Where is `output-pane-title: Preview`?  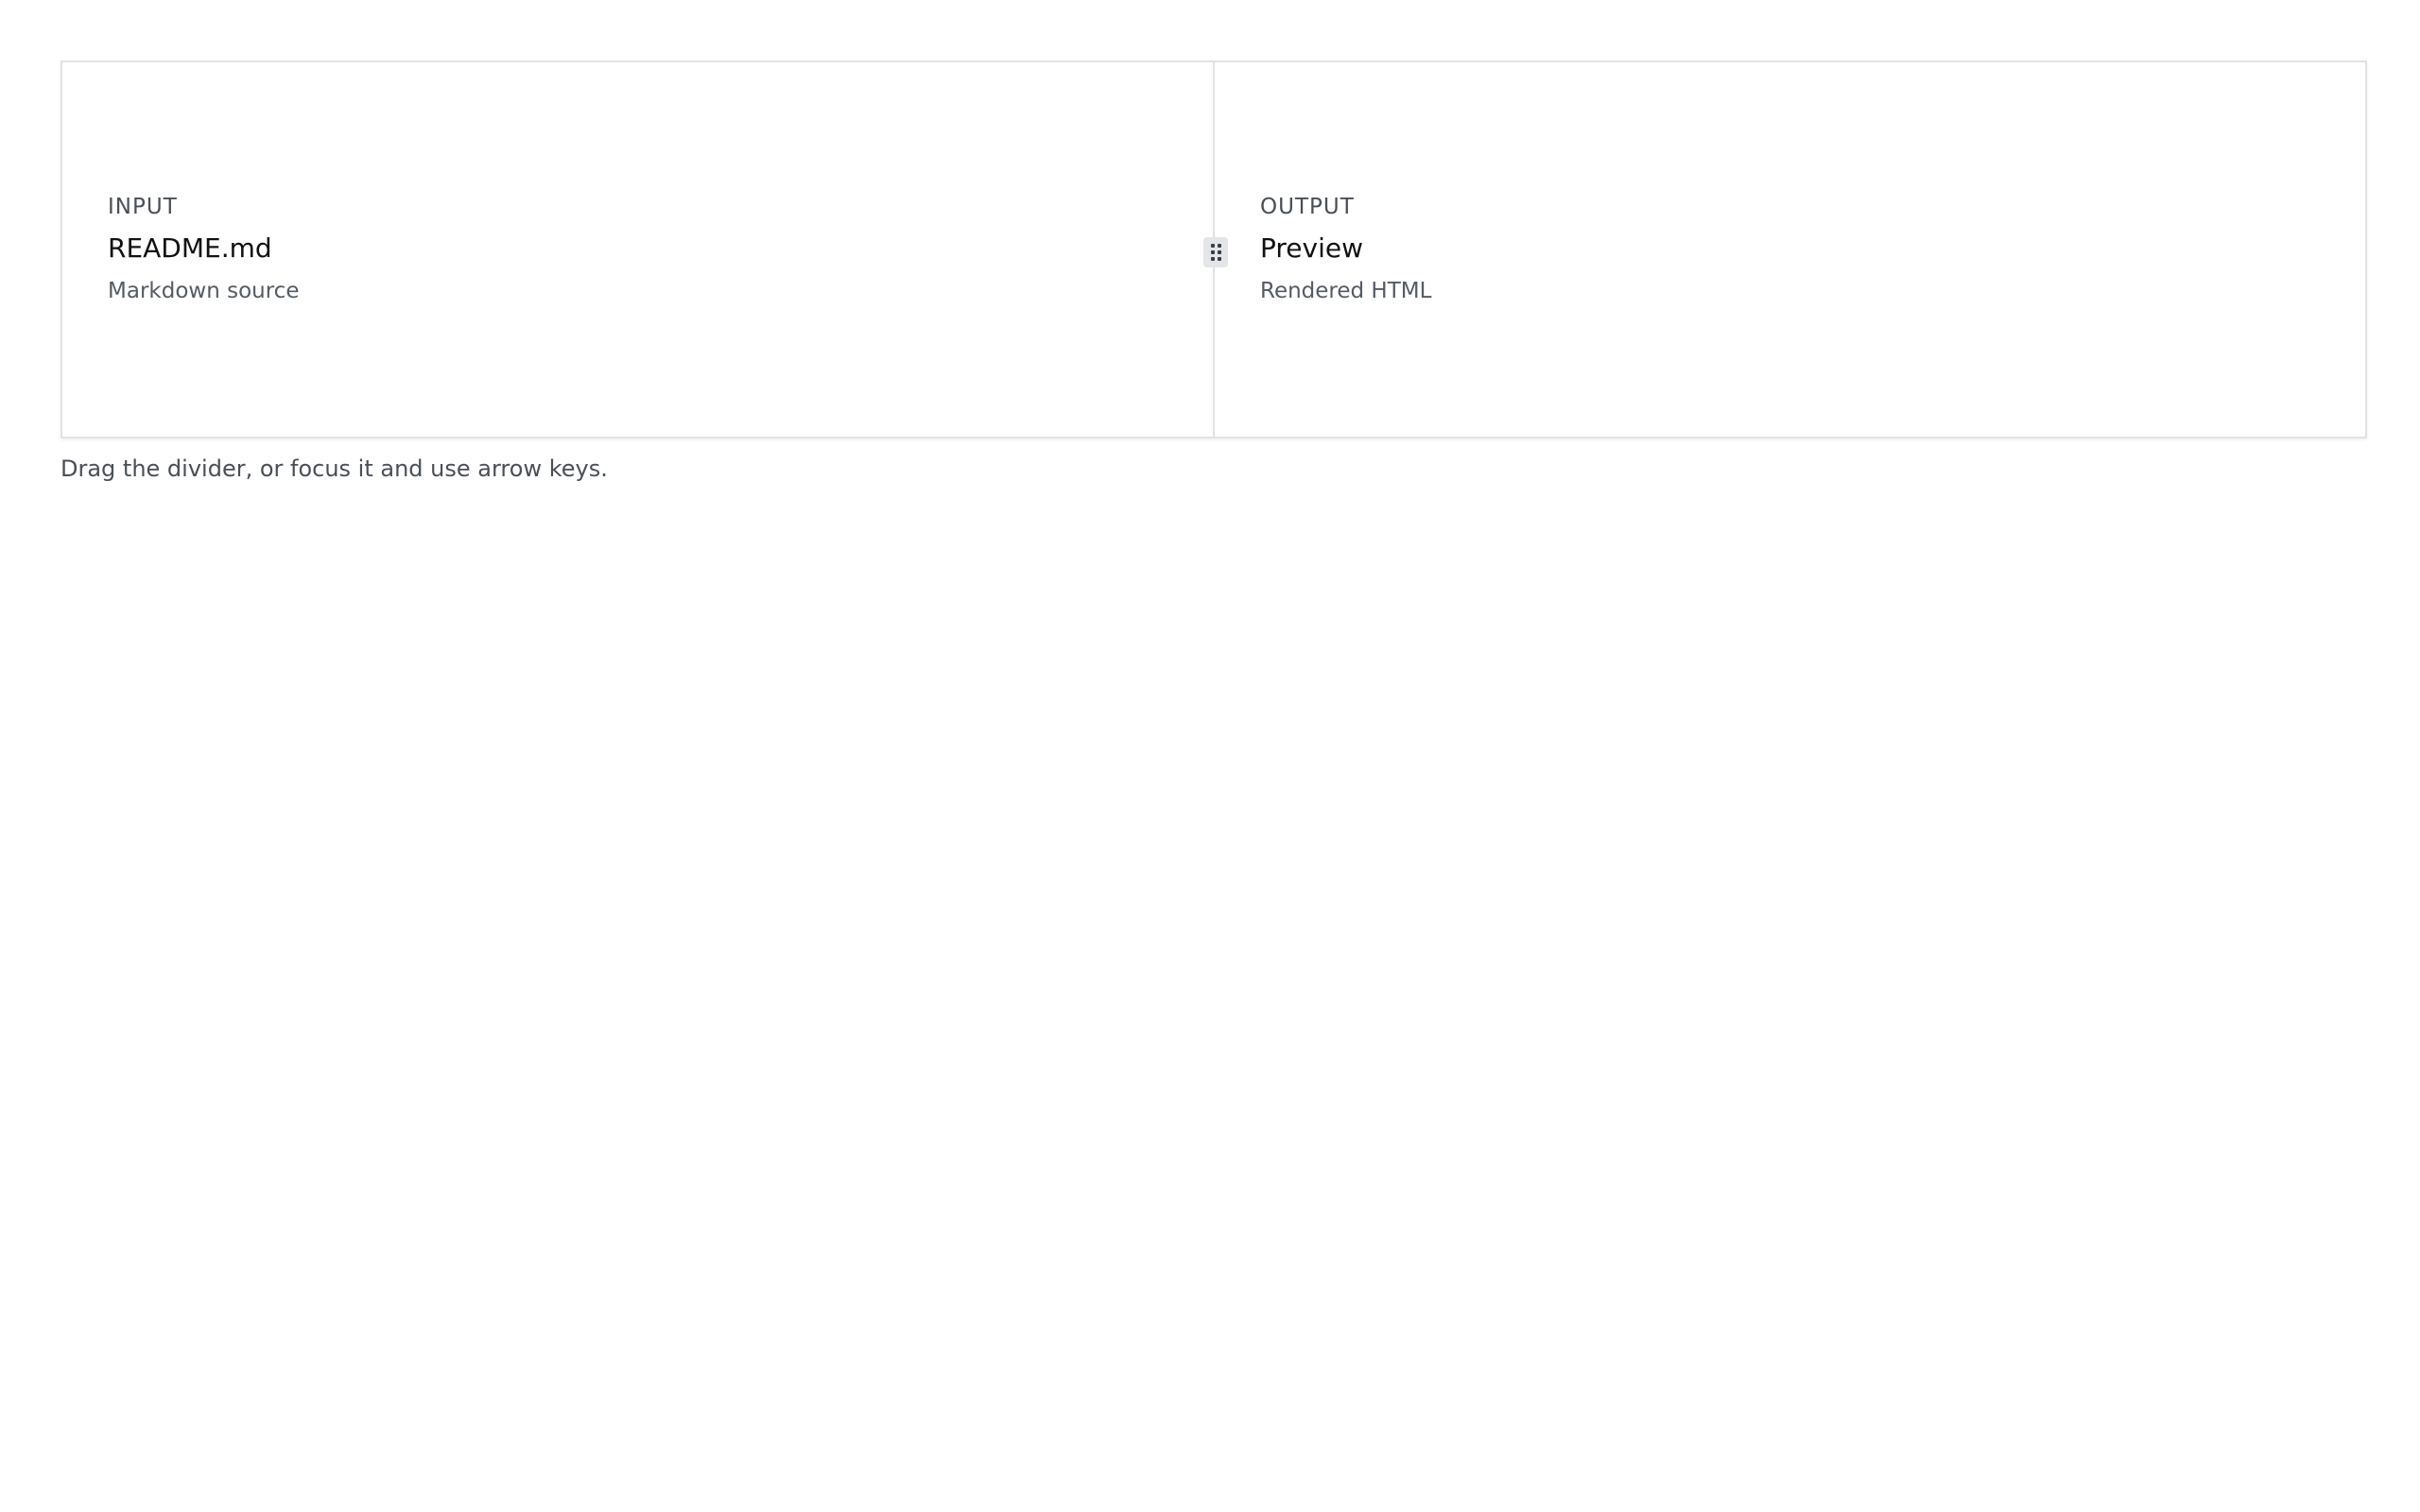
output-pane-title: Preview is located at coordinates (1311, 248).